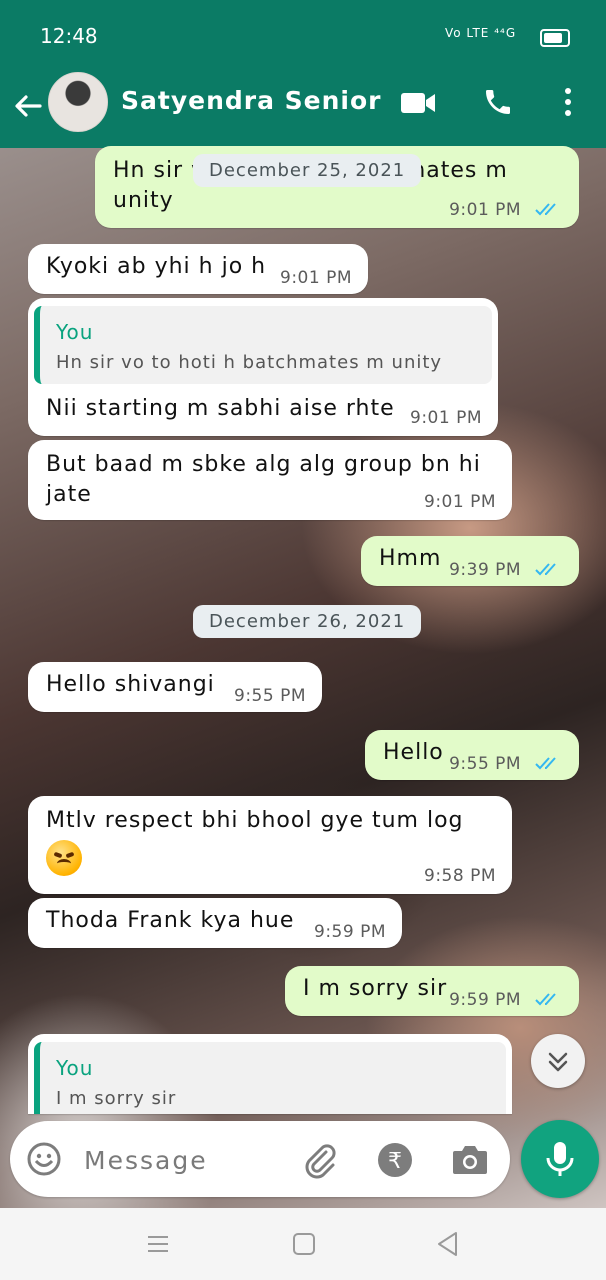  I want to click on outgoing-message: I m sorry sir 9:59 PM, so click(432, 991).